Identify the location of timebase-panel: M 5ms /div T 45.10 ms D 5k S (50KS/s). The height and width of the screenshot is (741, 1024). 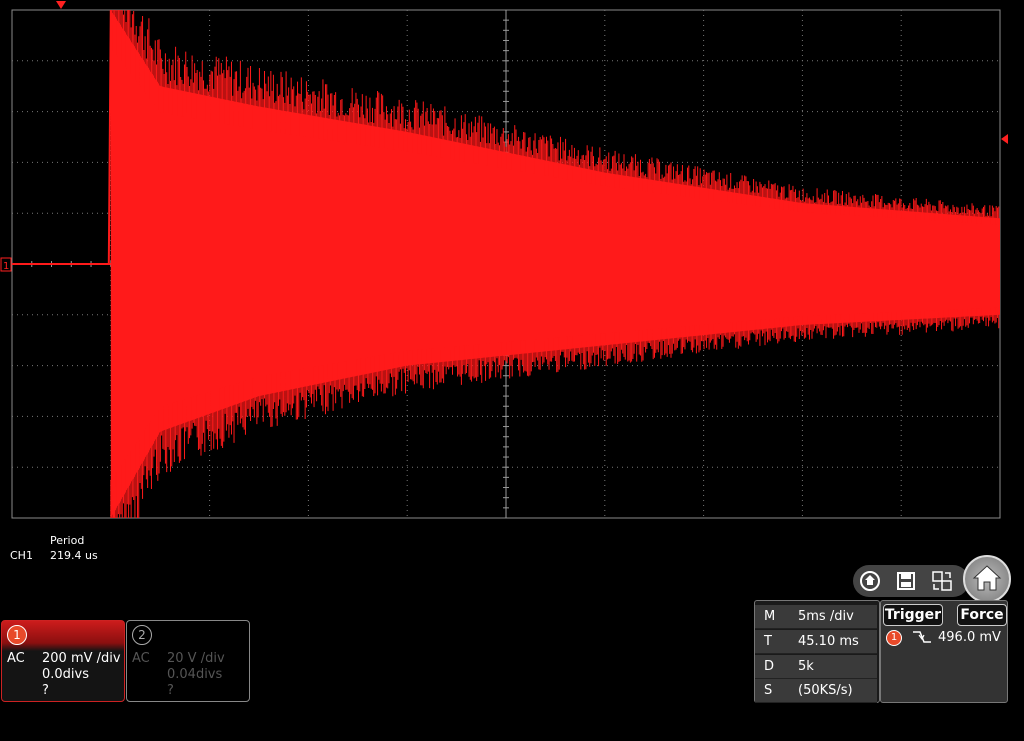
(817, 651).